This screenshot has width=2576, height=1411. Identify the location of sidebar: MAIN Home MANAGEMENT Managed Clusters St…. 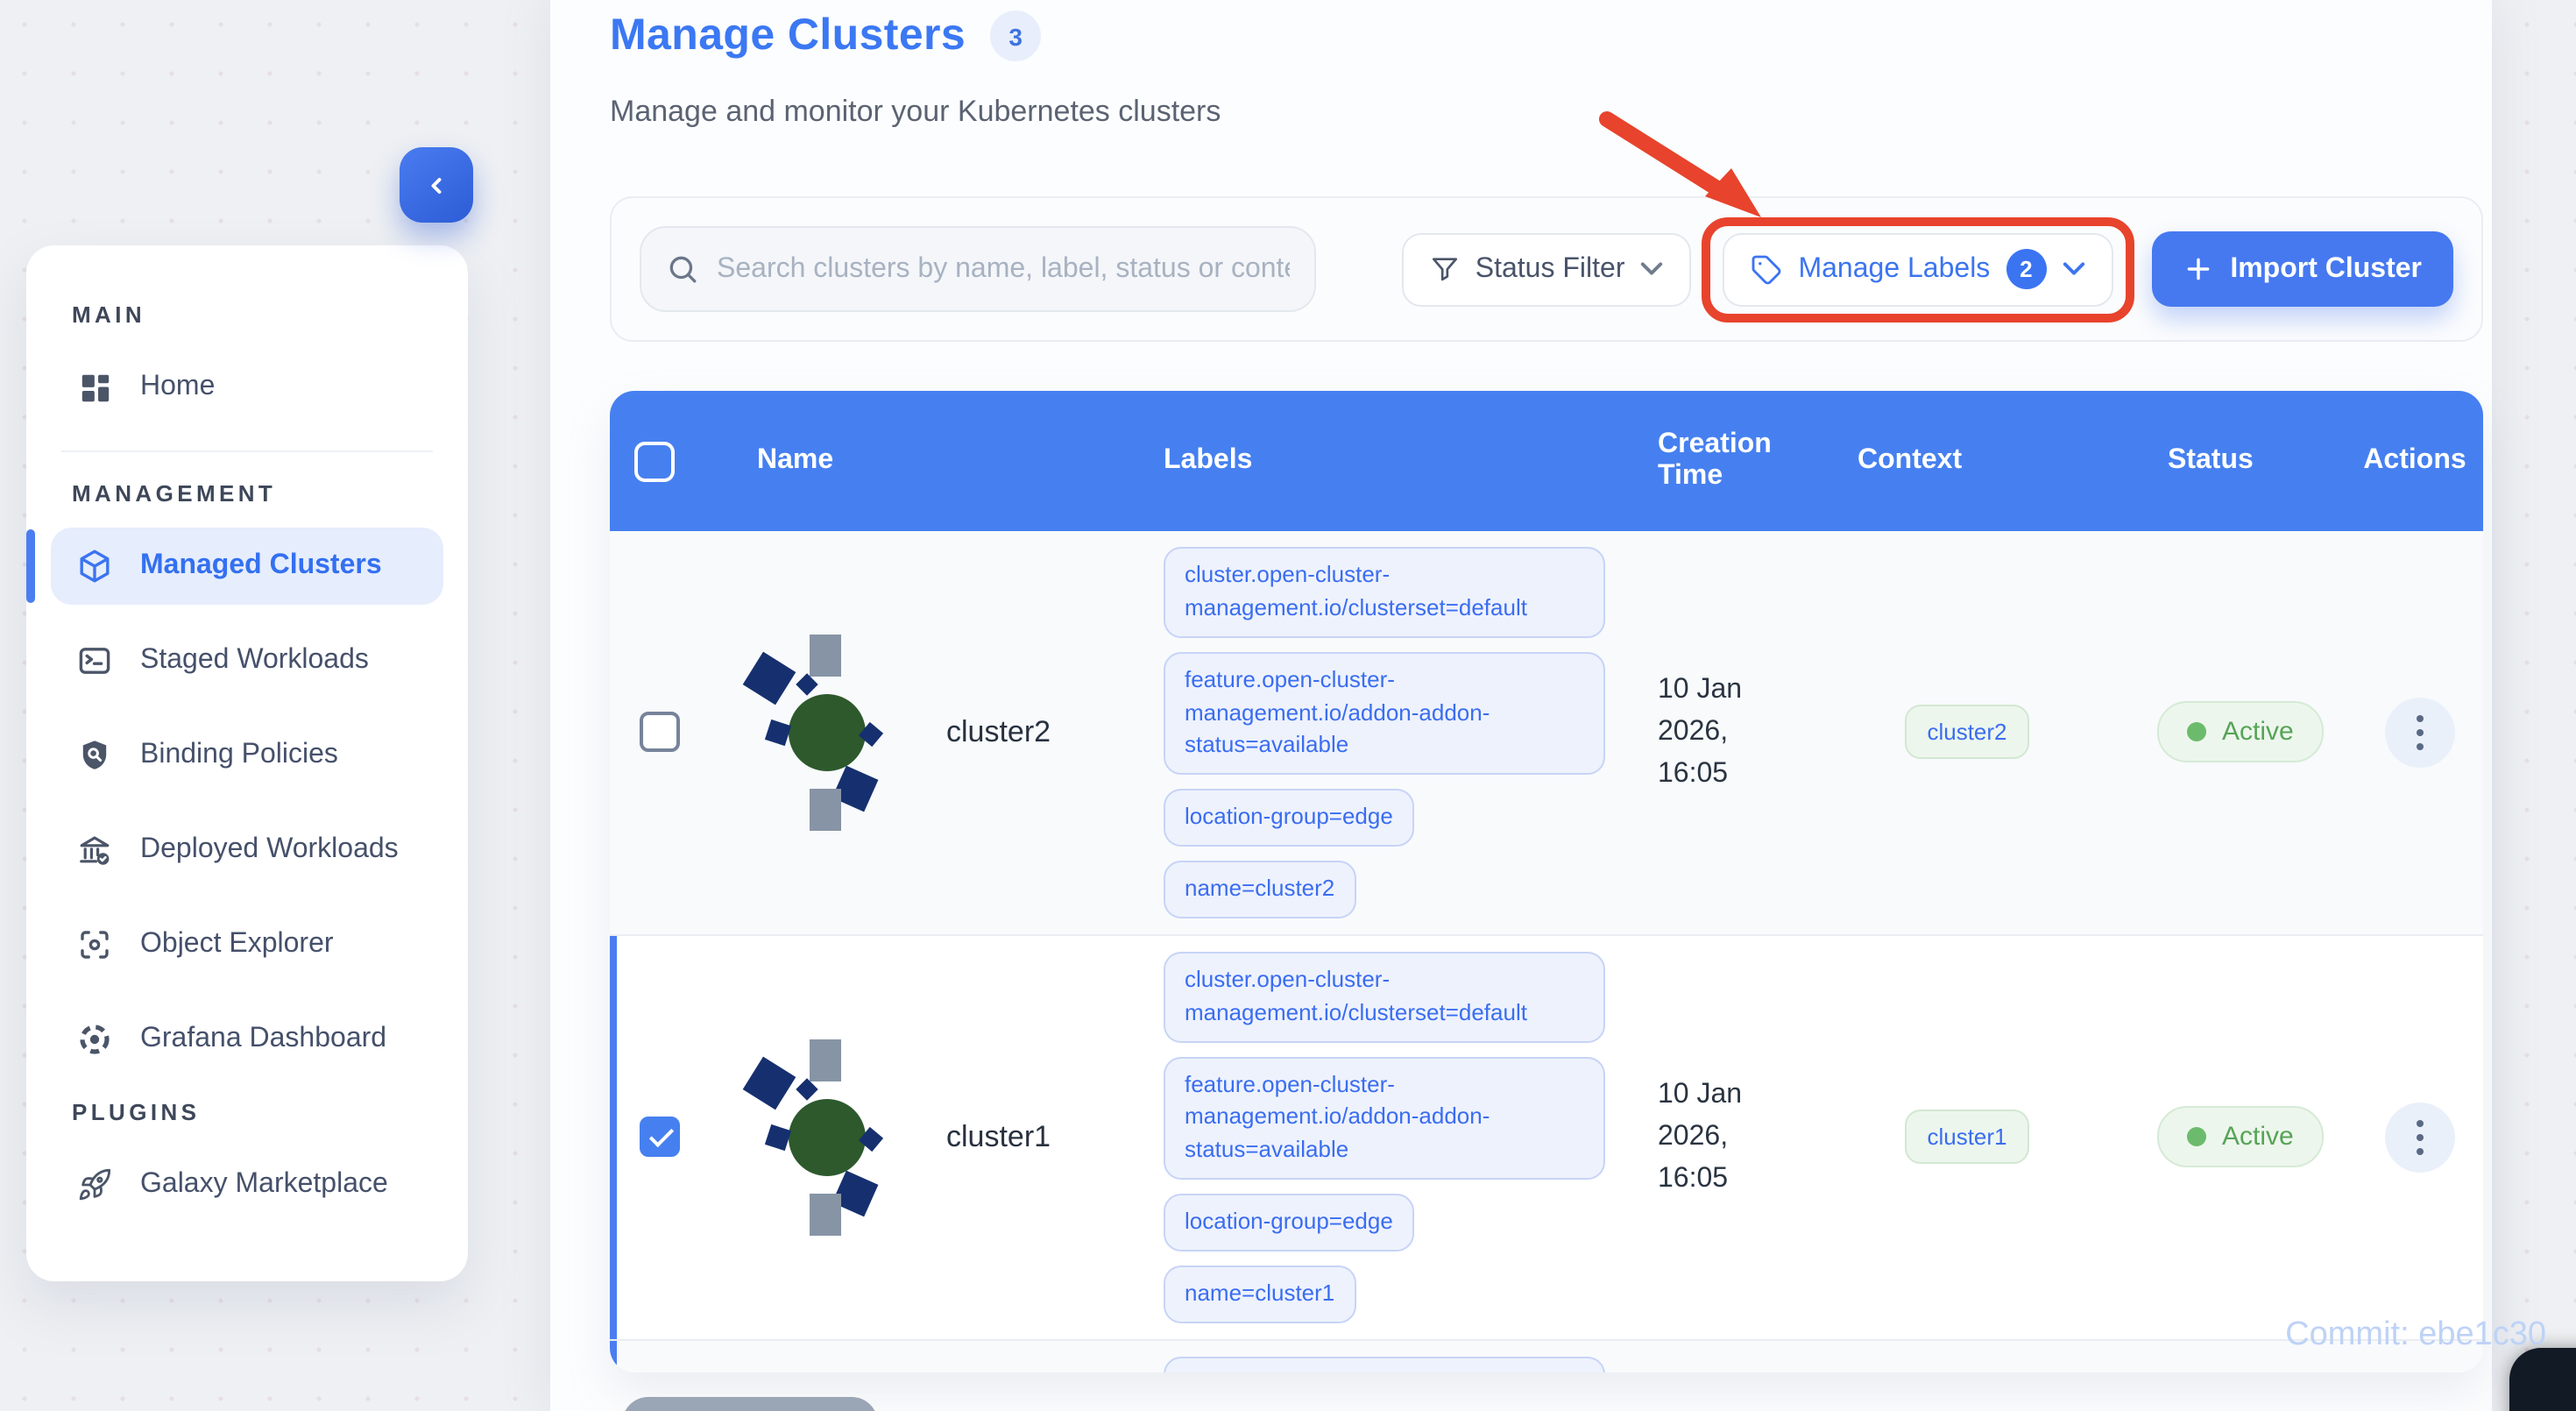
(247, 763).